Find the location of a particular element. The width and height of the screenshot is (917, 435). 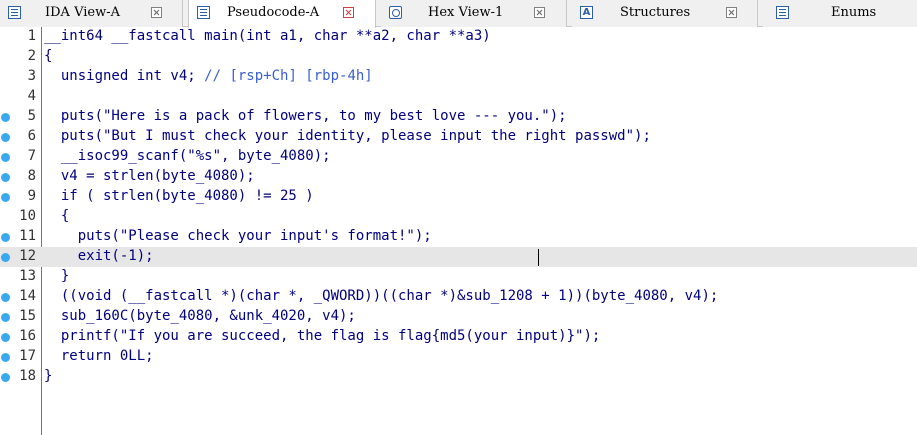

tab-enums: Enums is located at coordinates (840, 13).